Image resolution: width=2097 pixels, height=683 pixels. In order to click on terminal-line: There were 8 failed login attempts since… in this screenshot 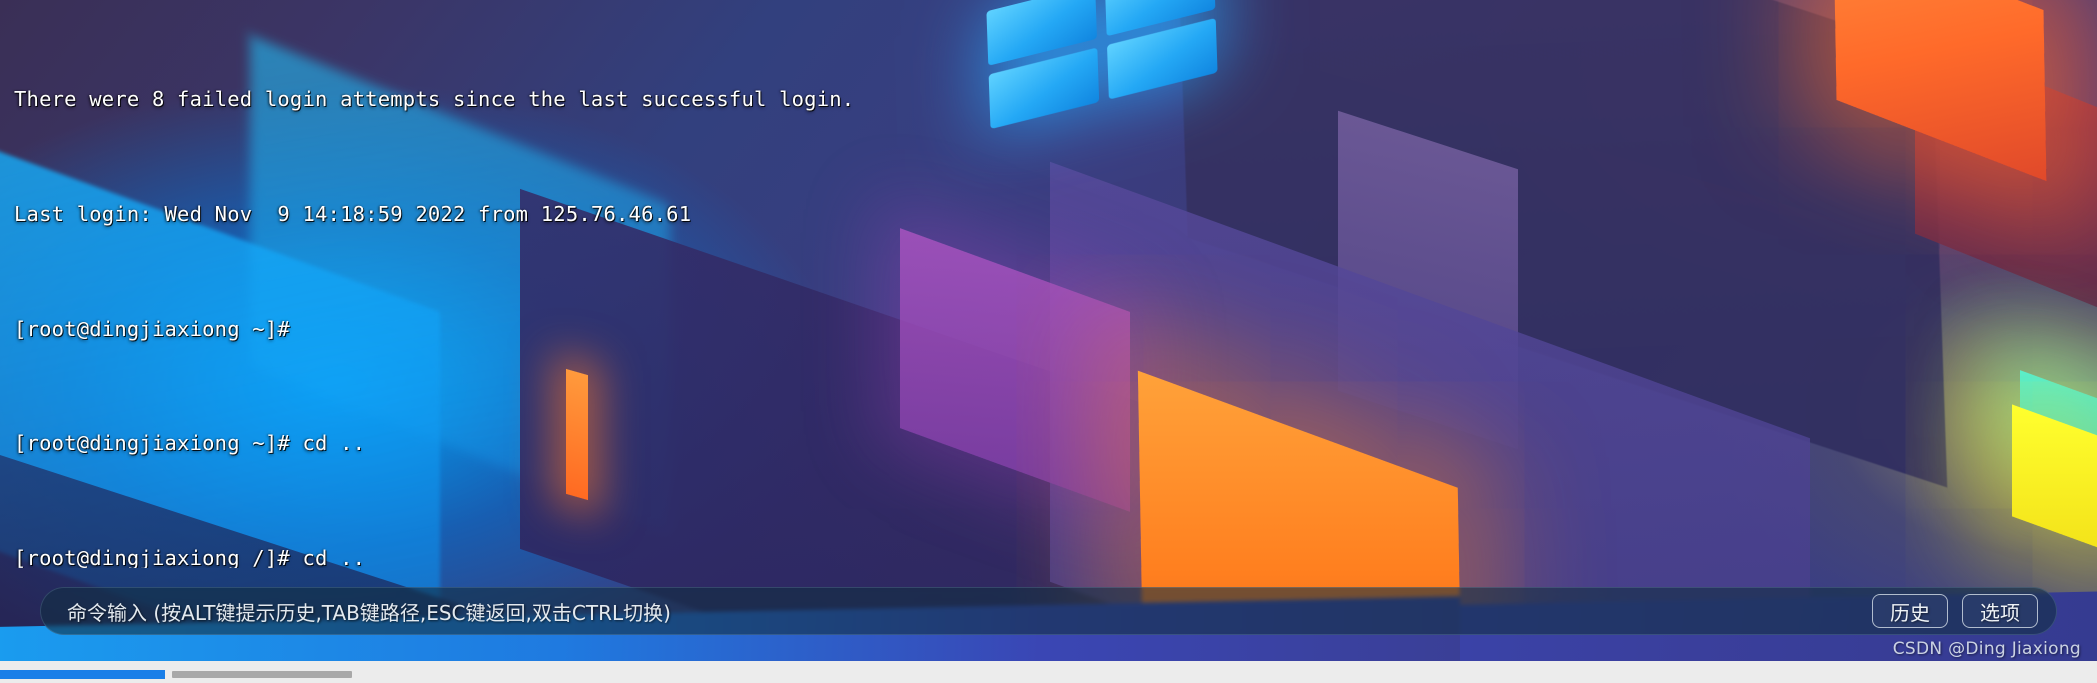, I will do `click(434, 99)`.